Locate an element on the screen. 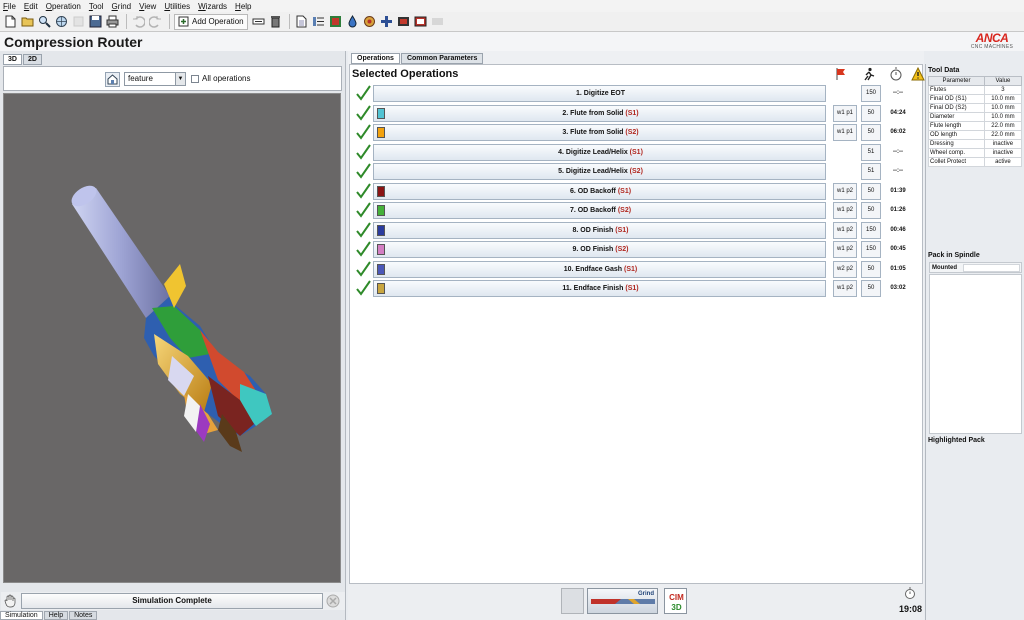 The image size is (1024, 620). all-operations-toggle: All operations is located at coordinates (220, 78).